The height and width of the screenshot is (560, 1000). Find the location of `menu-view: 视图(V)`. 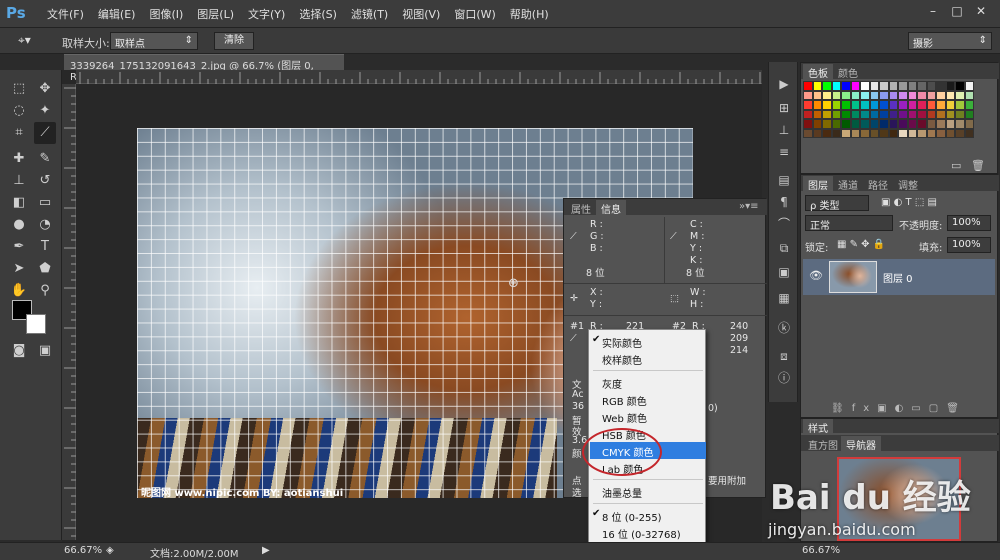

menu-view: 视图(V) is located at coordinates (421, 14).